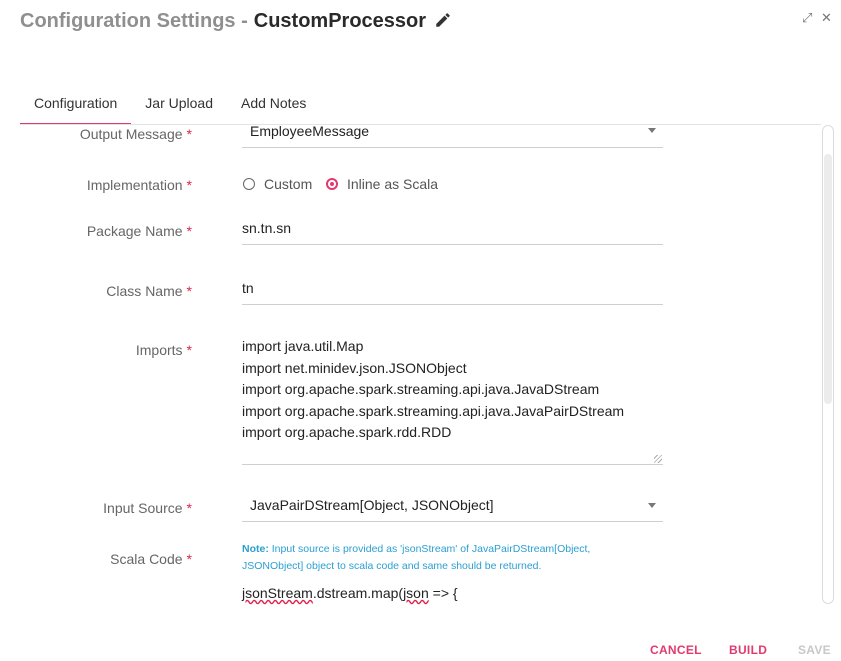 The width and height of the screenshot is (841, 661). I want to click on resize-grip-icon, so click(658, 459).